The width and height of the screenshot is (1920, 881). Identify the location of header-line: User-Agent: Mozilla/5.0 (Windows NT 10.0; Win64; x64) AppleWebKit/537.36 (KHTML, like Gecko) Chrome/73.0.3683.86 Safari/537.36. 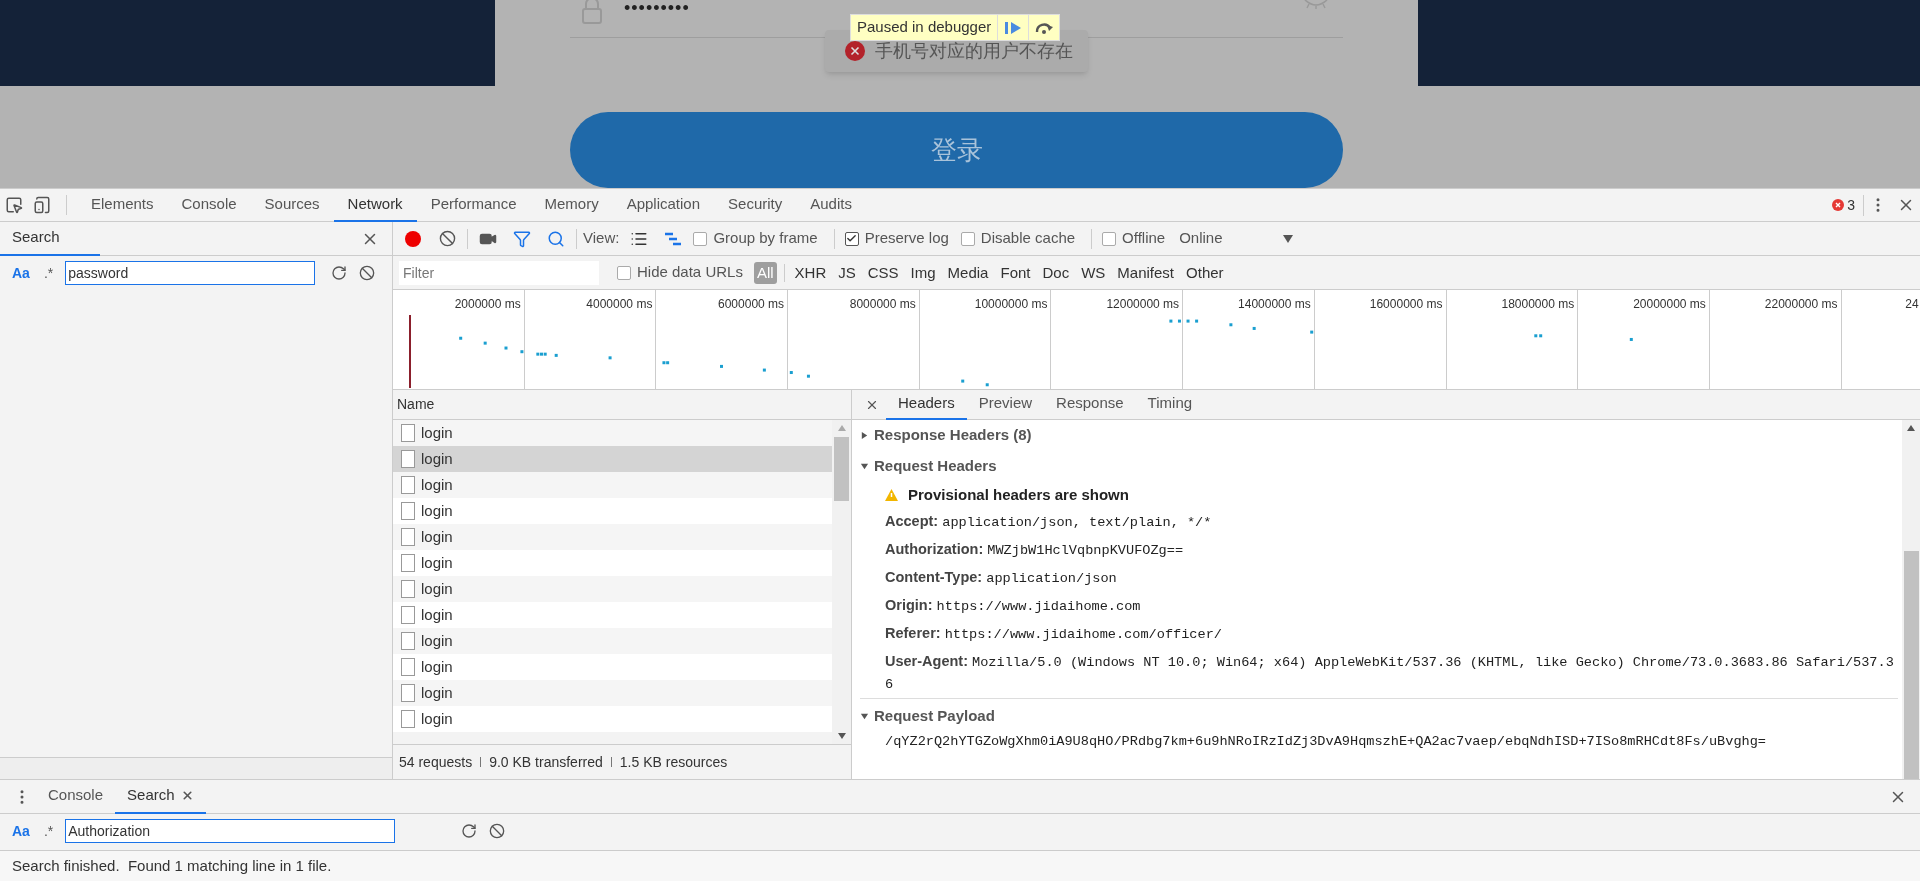
(1389, 673).